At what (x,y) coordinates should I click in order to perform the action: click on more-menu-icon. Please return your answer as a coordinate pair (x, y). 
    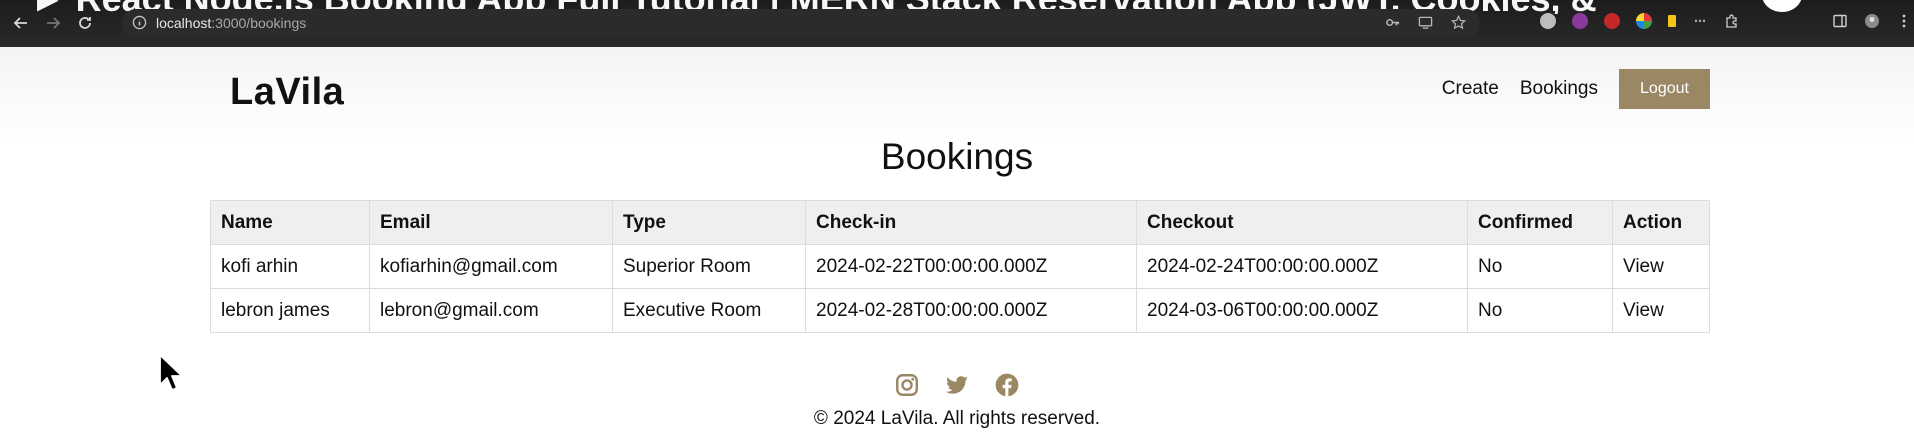
    Looking at the image, I should click on (1904, 21).